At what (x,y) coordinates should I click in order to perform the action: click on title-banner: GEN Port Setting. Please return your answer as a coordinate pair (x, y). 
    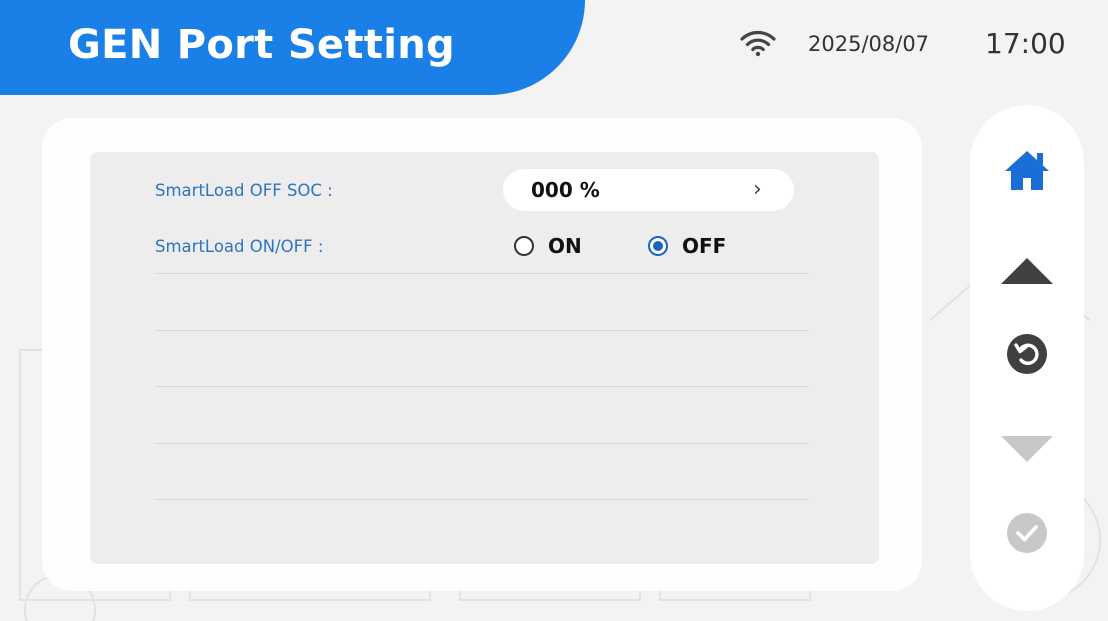
    Looking at the image, I should click on (292, 47).